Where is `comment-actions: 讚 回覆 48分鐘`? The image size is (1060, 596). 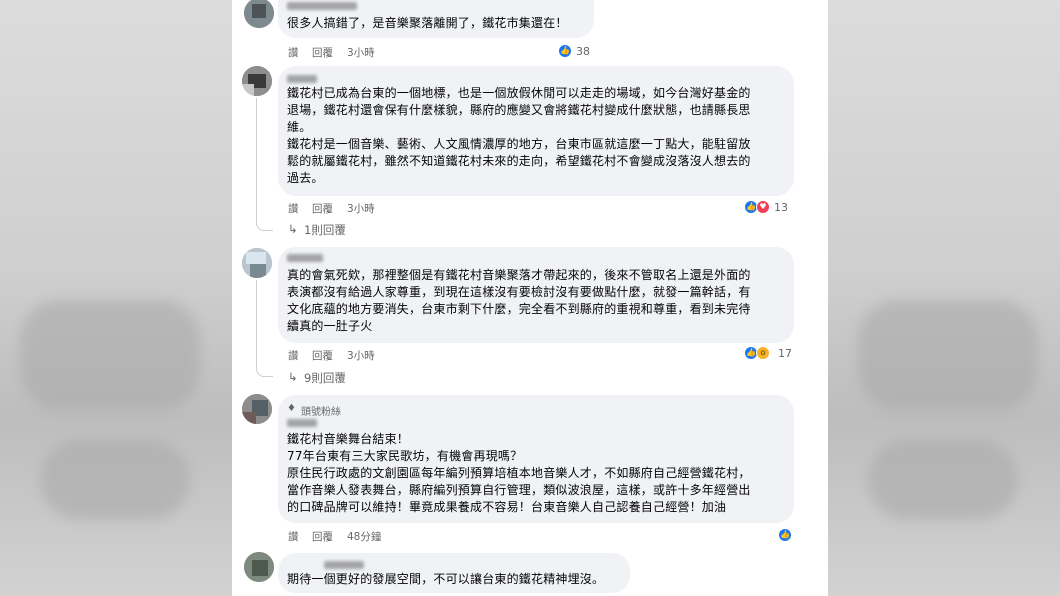
comment-actions: 讚 回覆 48分鐘 is located at coordinates (388, 536).